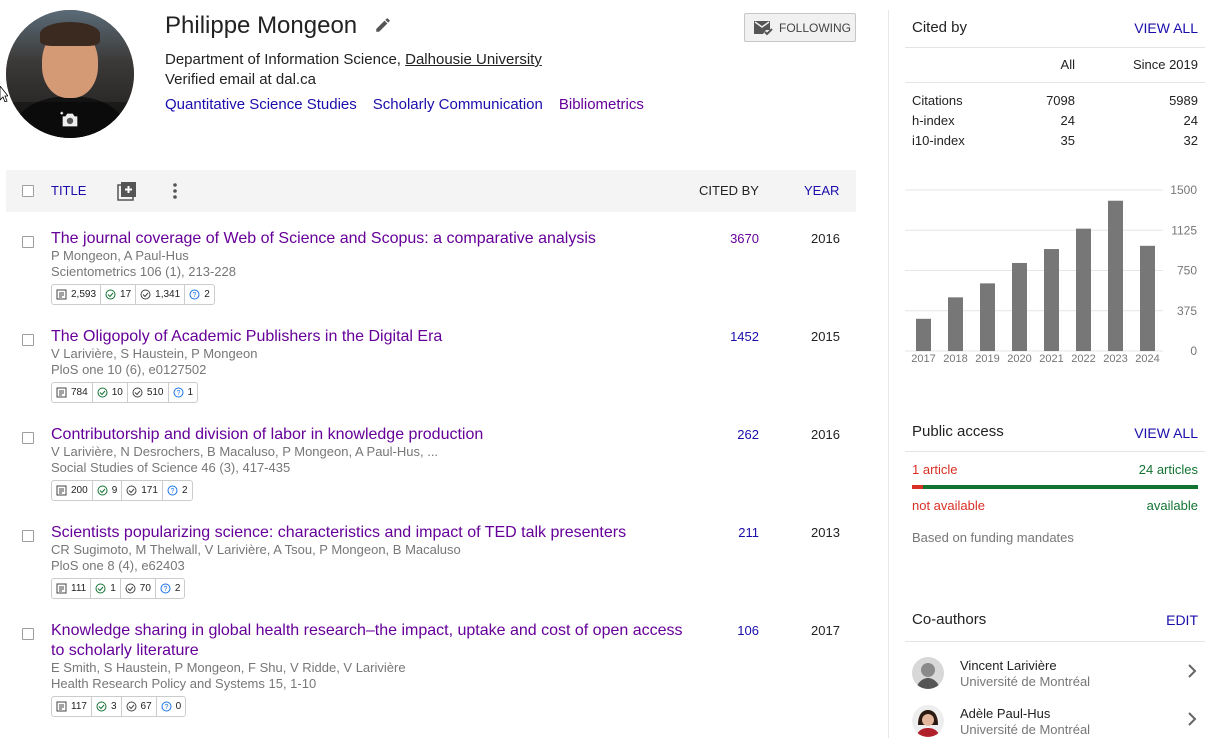 The width and height of the screenshot is (1210, 738). I want to click on following-label: FOLLOWING, so click(815, 27).